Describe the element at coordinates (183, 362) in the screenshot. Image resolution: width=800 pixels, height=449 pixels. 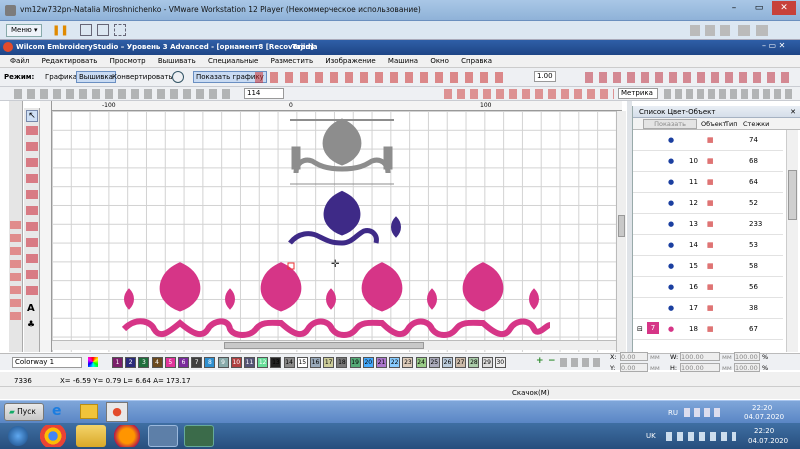
I see `color-swatch: 6` at that location.